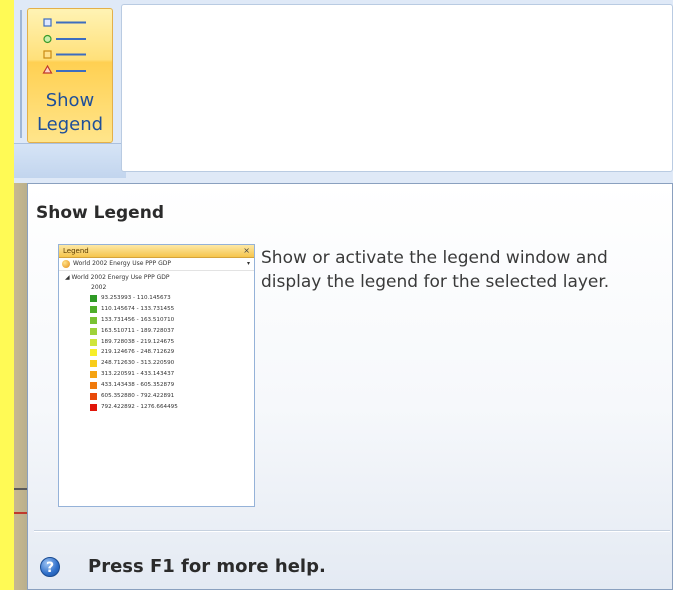  I want to click on legend-preview-layer-select: World 2002 Energy Use PPP GDP ▾, so click(156, 264).